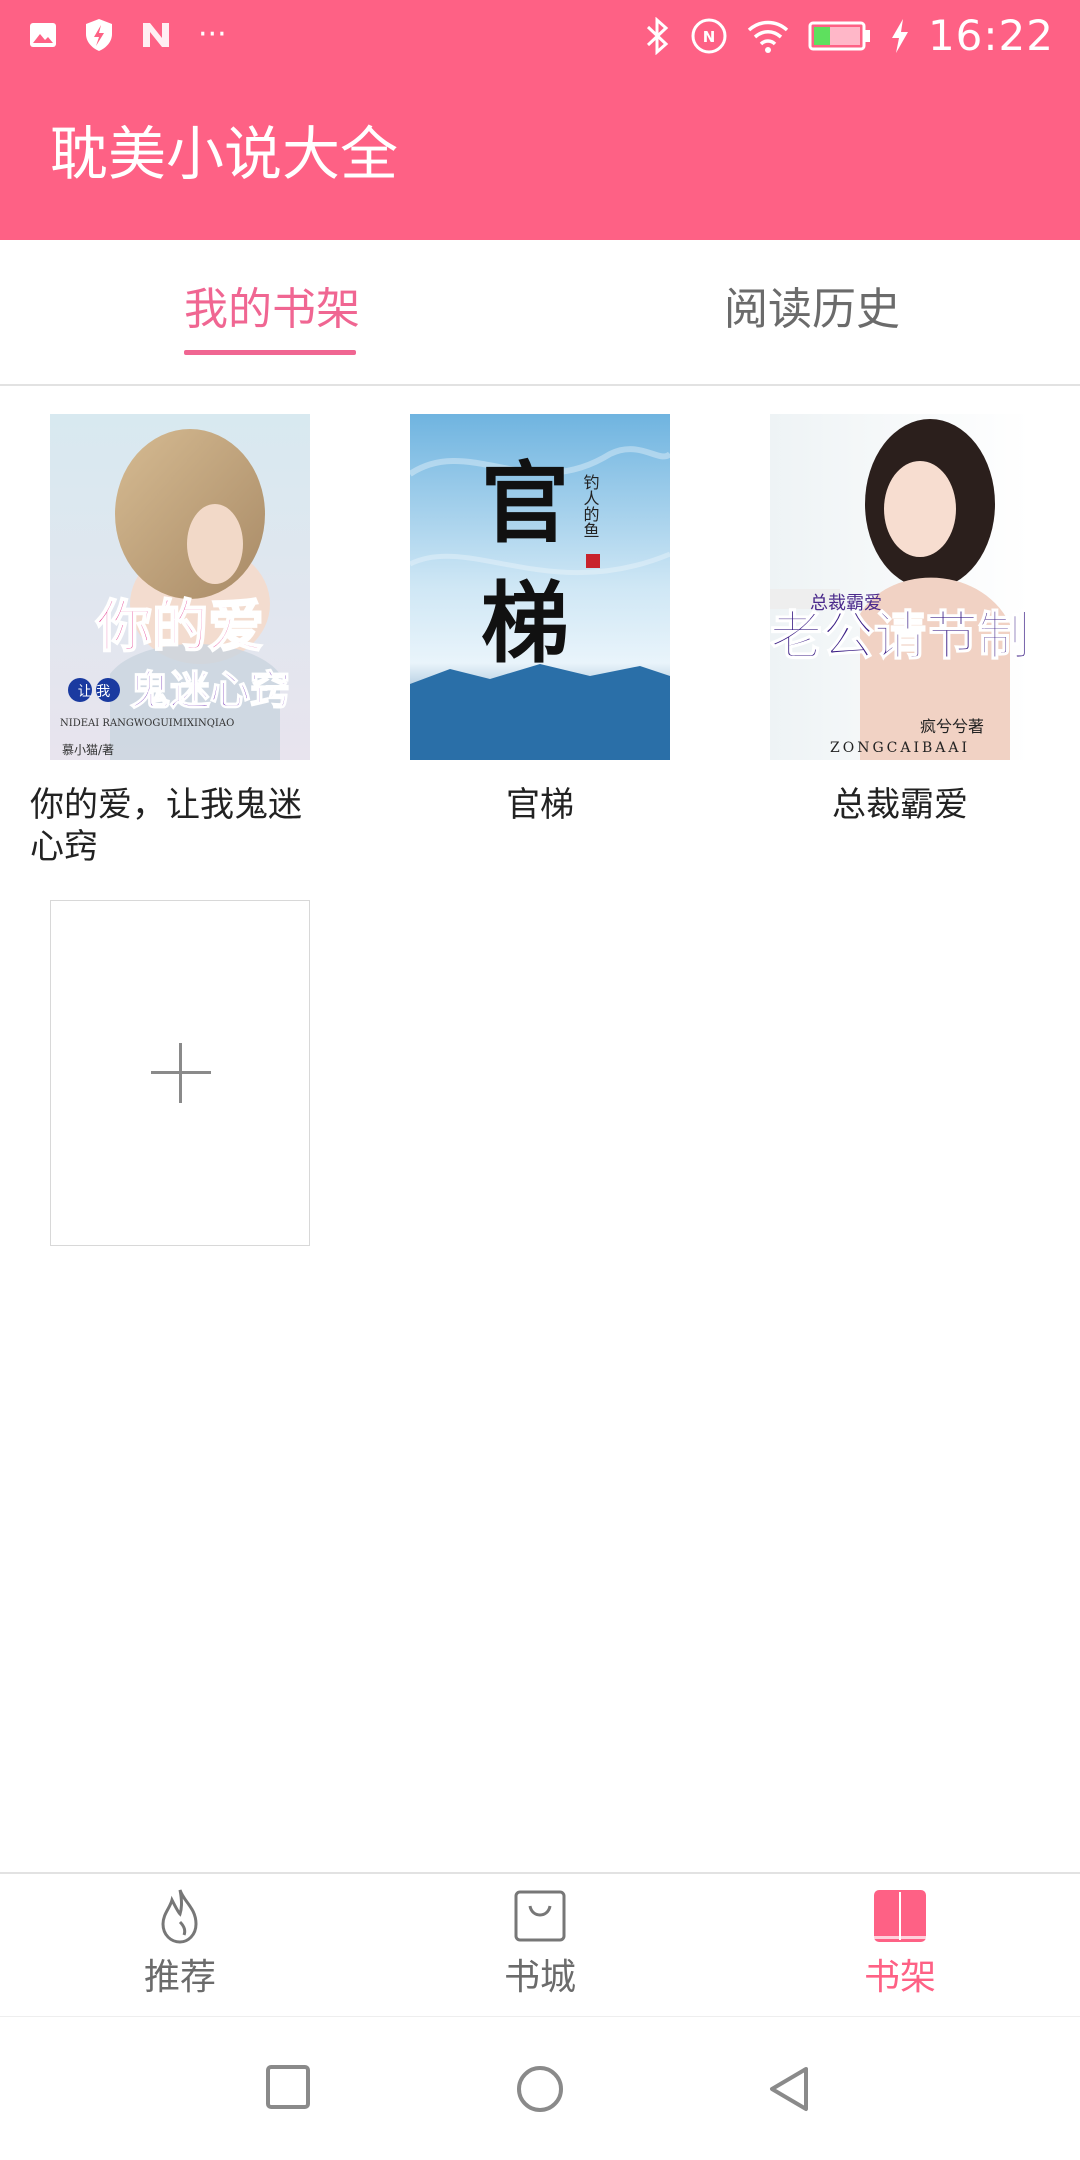 This screenshot has height=2160, width=1080. Describe the element at coordinates (812, 310) in the screenshot. I see `tab-reading-history: 阅读历史` at that location.